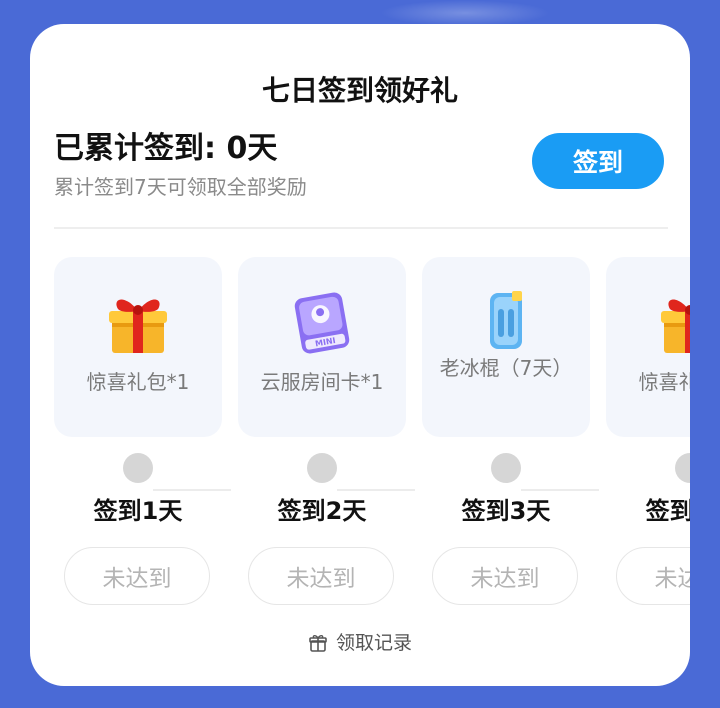 The width and height of the screenshot is (720, 708). I want to click on day-item-3: 老冰棍（7天） 签到3天 未达到, so click(506, 437).